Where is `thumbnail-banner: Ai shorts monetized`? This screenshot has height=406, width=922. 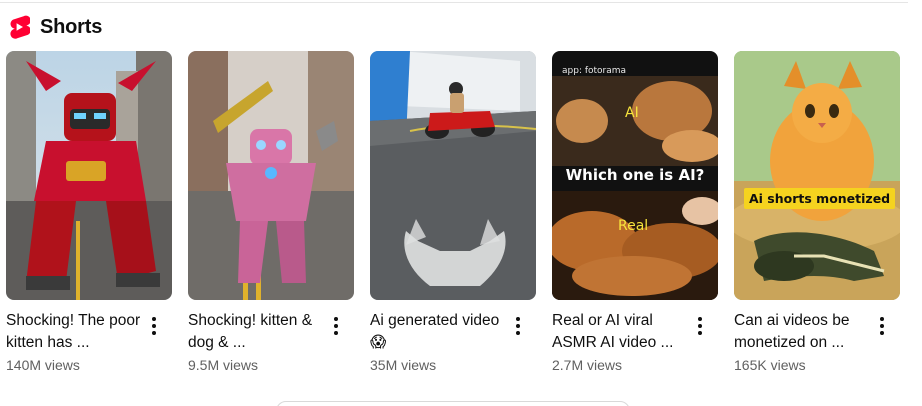
thumbnail-banner: Ai shorts monetized is located at coordinates (820, 198).